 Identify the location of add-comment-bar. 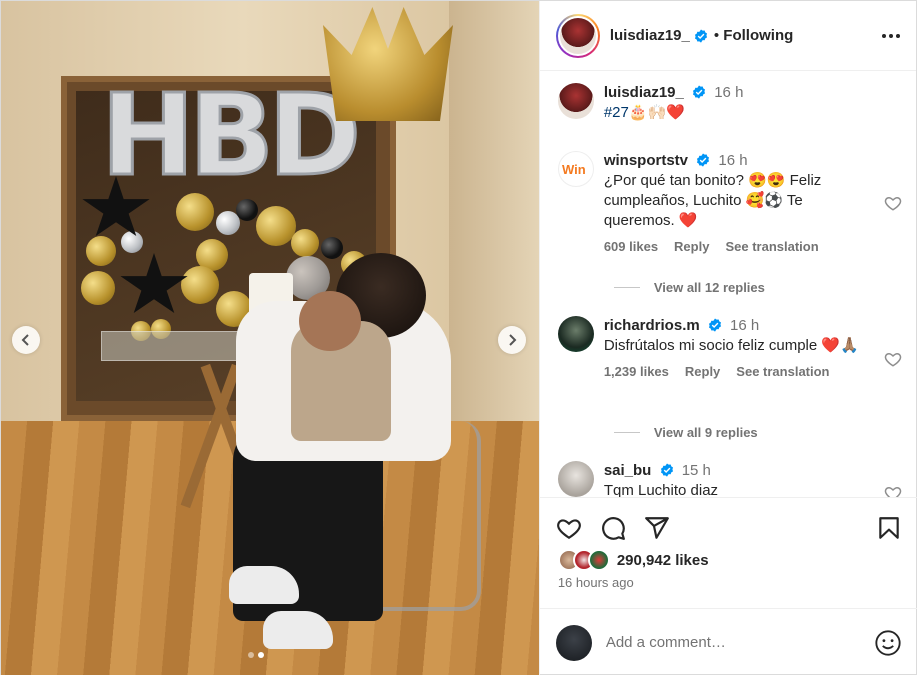
(728, 641).